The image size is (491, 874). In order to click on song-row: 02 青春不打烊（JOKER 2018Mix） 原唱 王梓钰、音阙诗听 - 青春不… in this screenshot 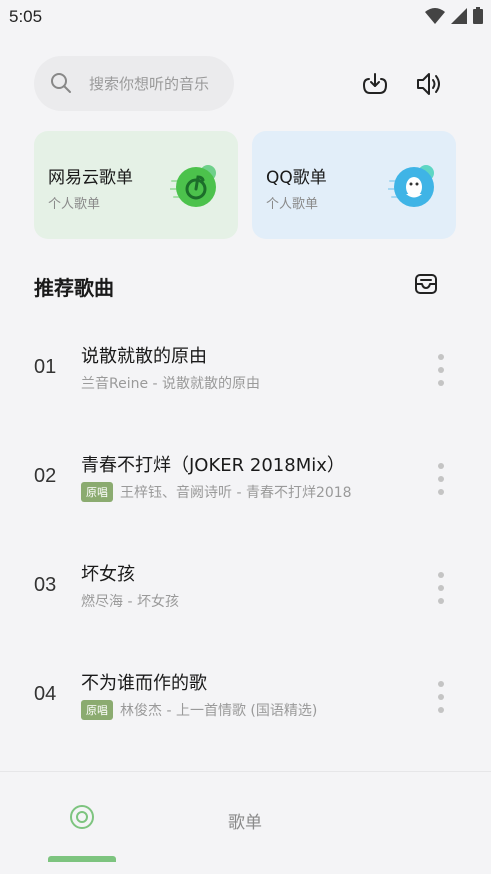, I will do `click(245, 479)`.